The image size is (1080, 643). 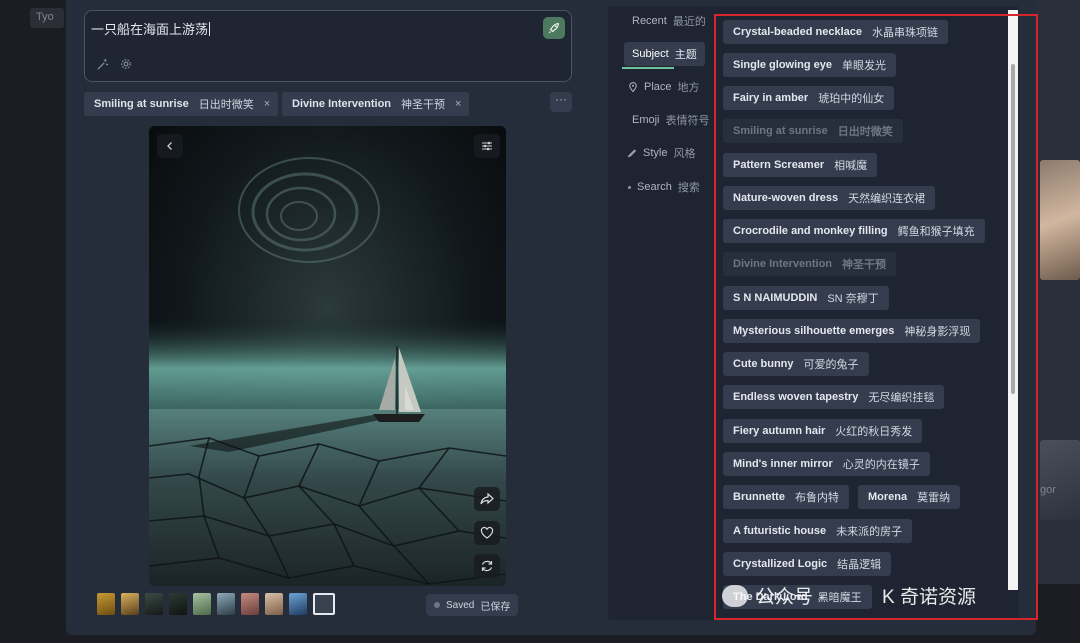 I want to click on background-right-panel: gor, so click(x=1058, y=321).